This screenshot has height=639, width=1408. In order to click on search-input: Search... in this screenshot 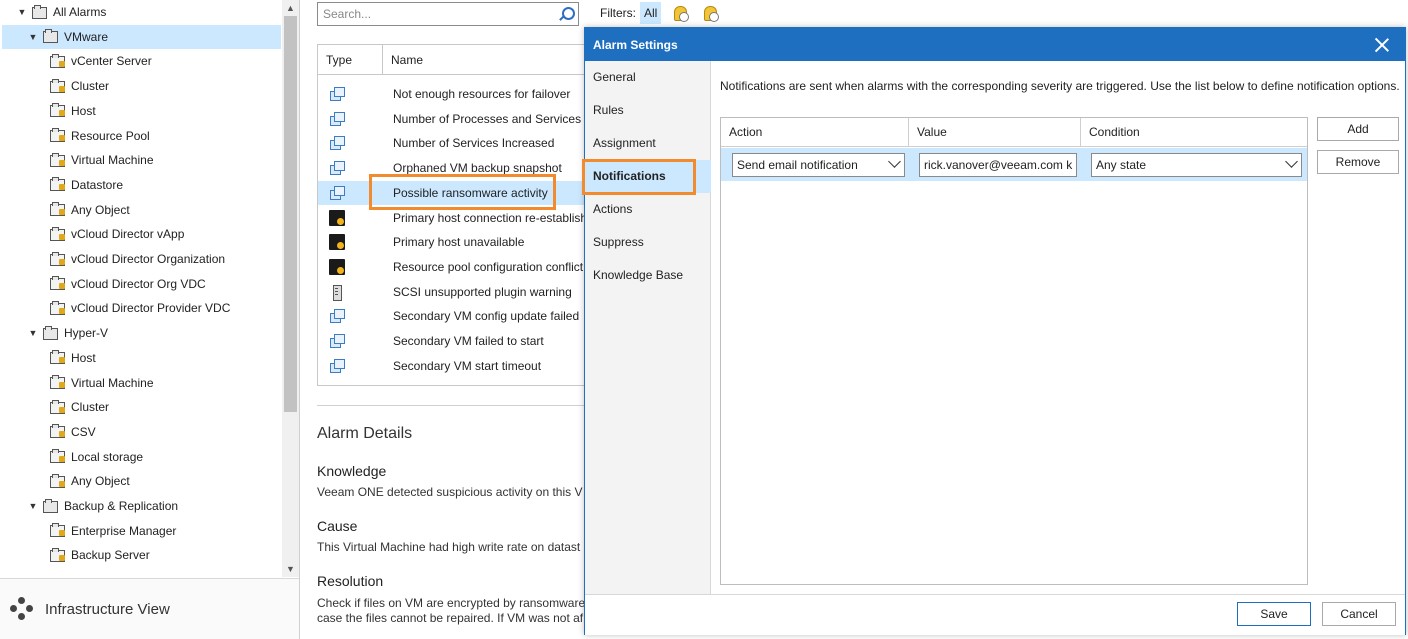, I will do `click(440, 14)`.